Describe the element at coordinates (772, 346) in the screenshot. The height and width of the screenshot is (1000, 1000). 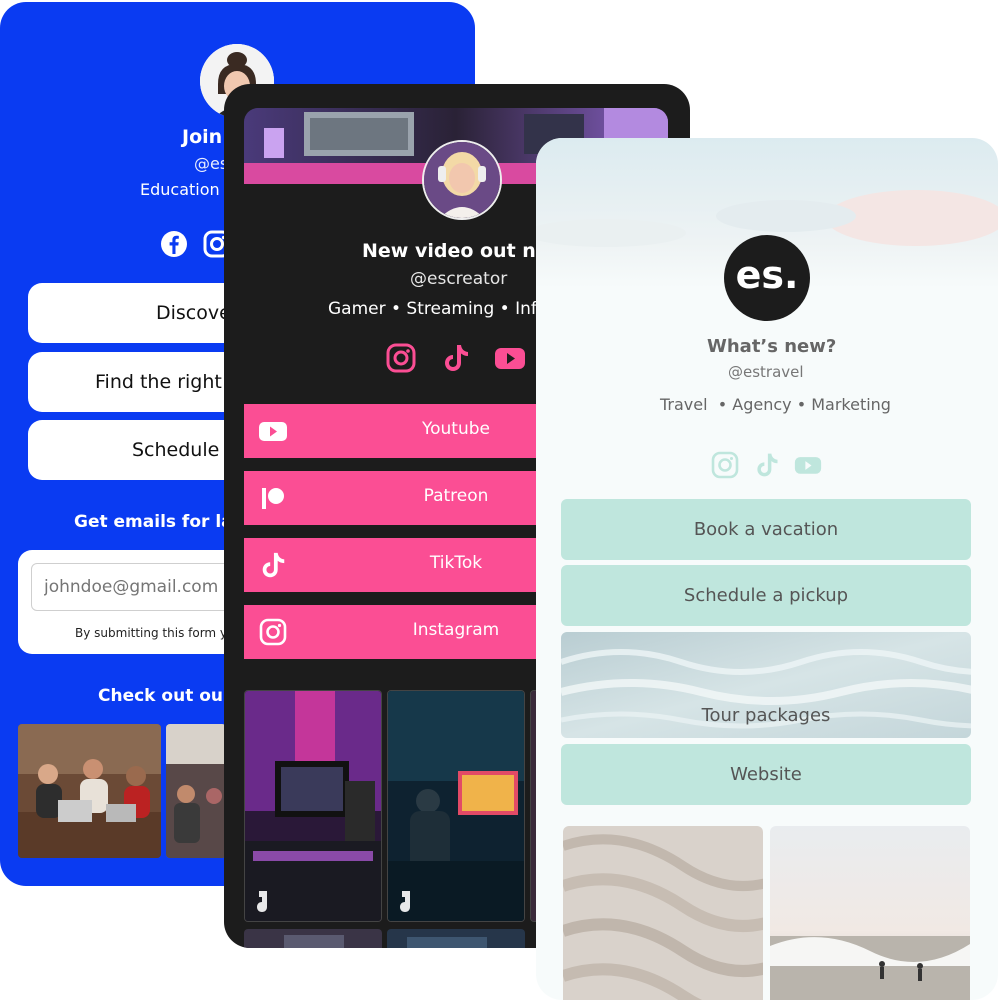
I see `profile-title: What’s new?` at that location.